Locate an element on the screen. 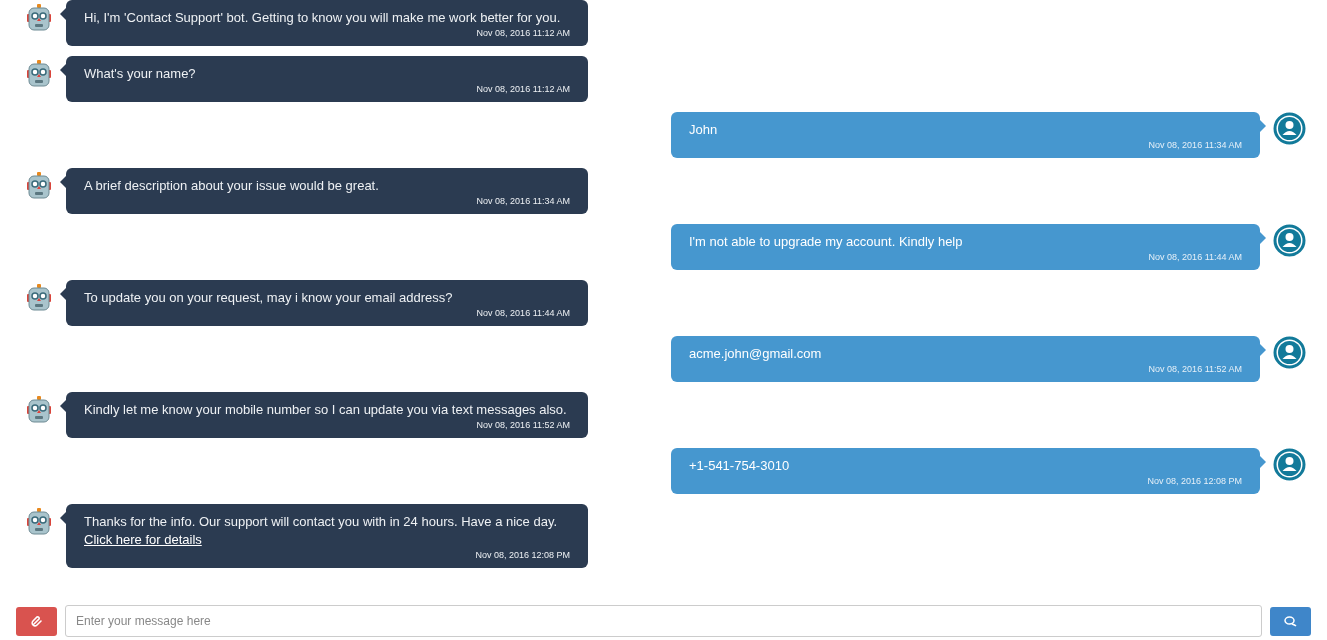  message-text: John is located at coordinates (704, 130).